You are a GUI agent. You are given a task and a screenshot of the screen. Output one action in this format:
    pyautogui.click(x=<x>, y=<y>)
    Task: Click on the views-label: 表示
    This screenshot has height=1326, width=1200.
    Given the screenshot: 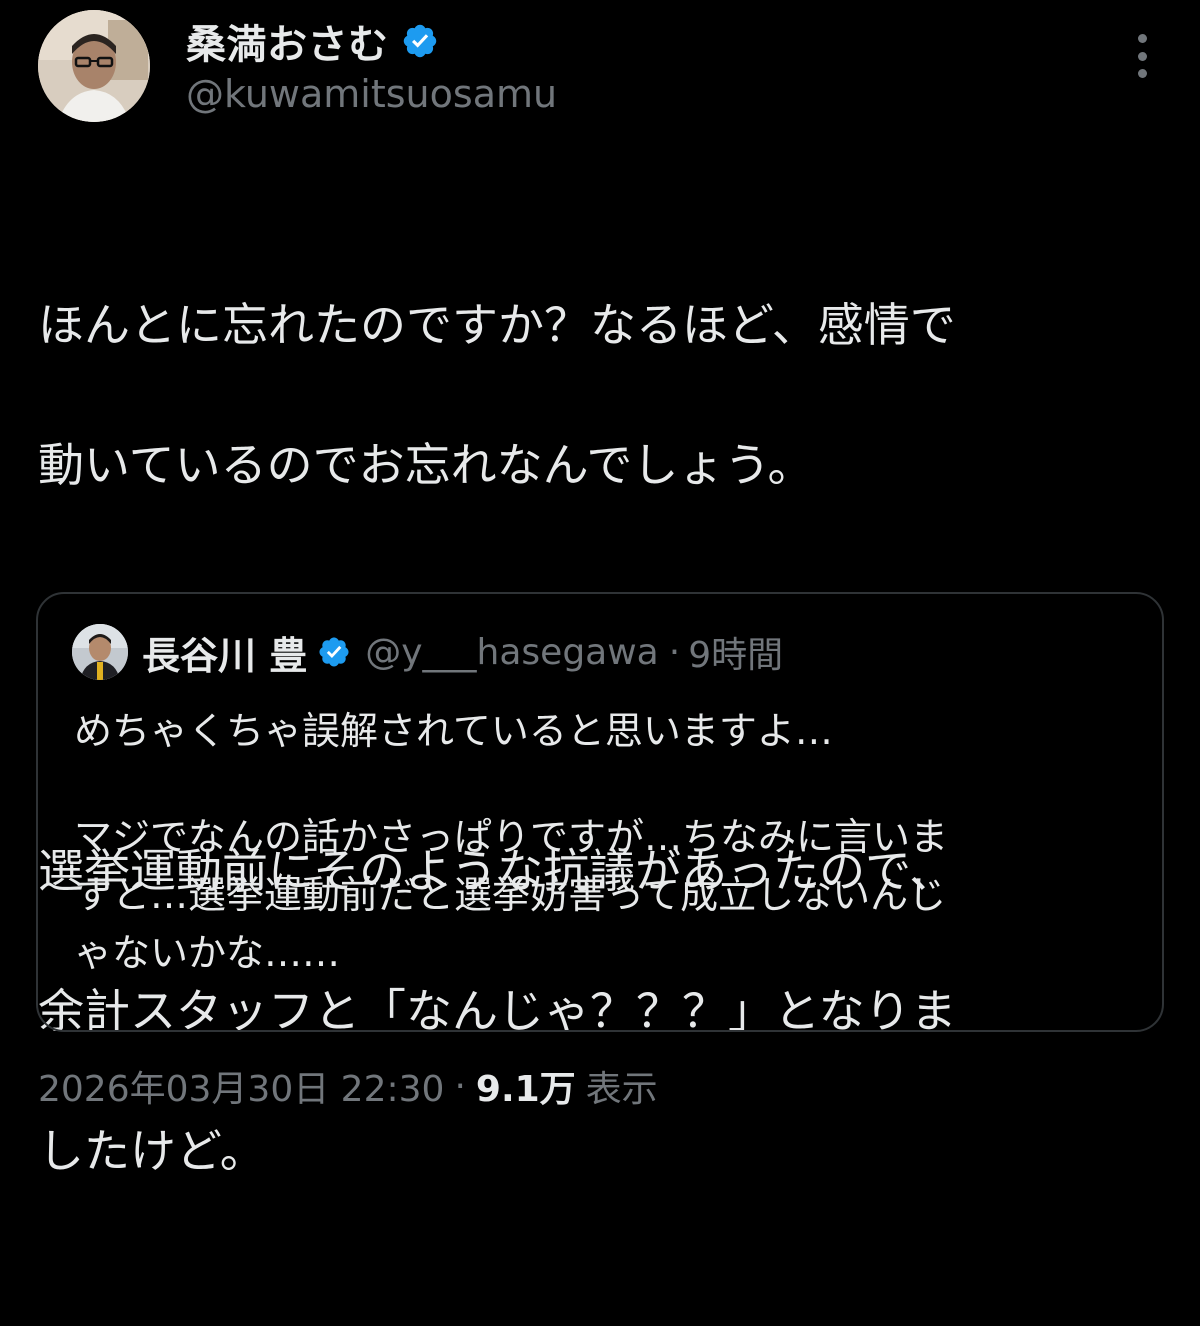 What is the action you would take?
    pyautogui.click(x=621, y=1089)
    